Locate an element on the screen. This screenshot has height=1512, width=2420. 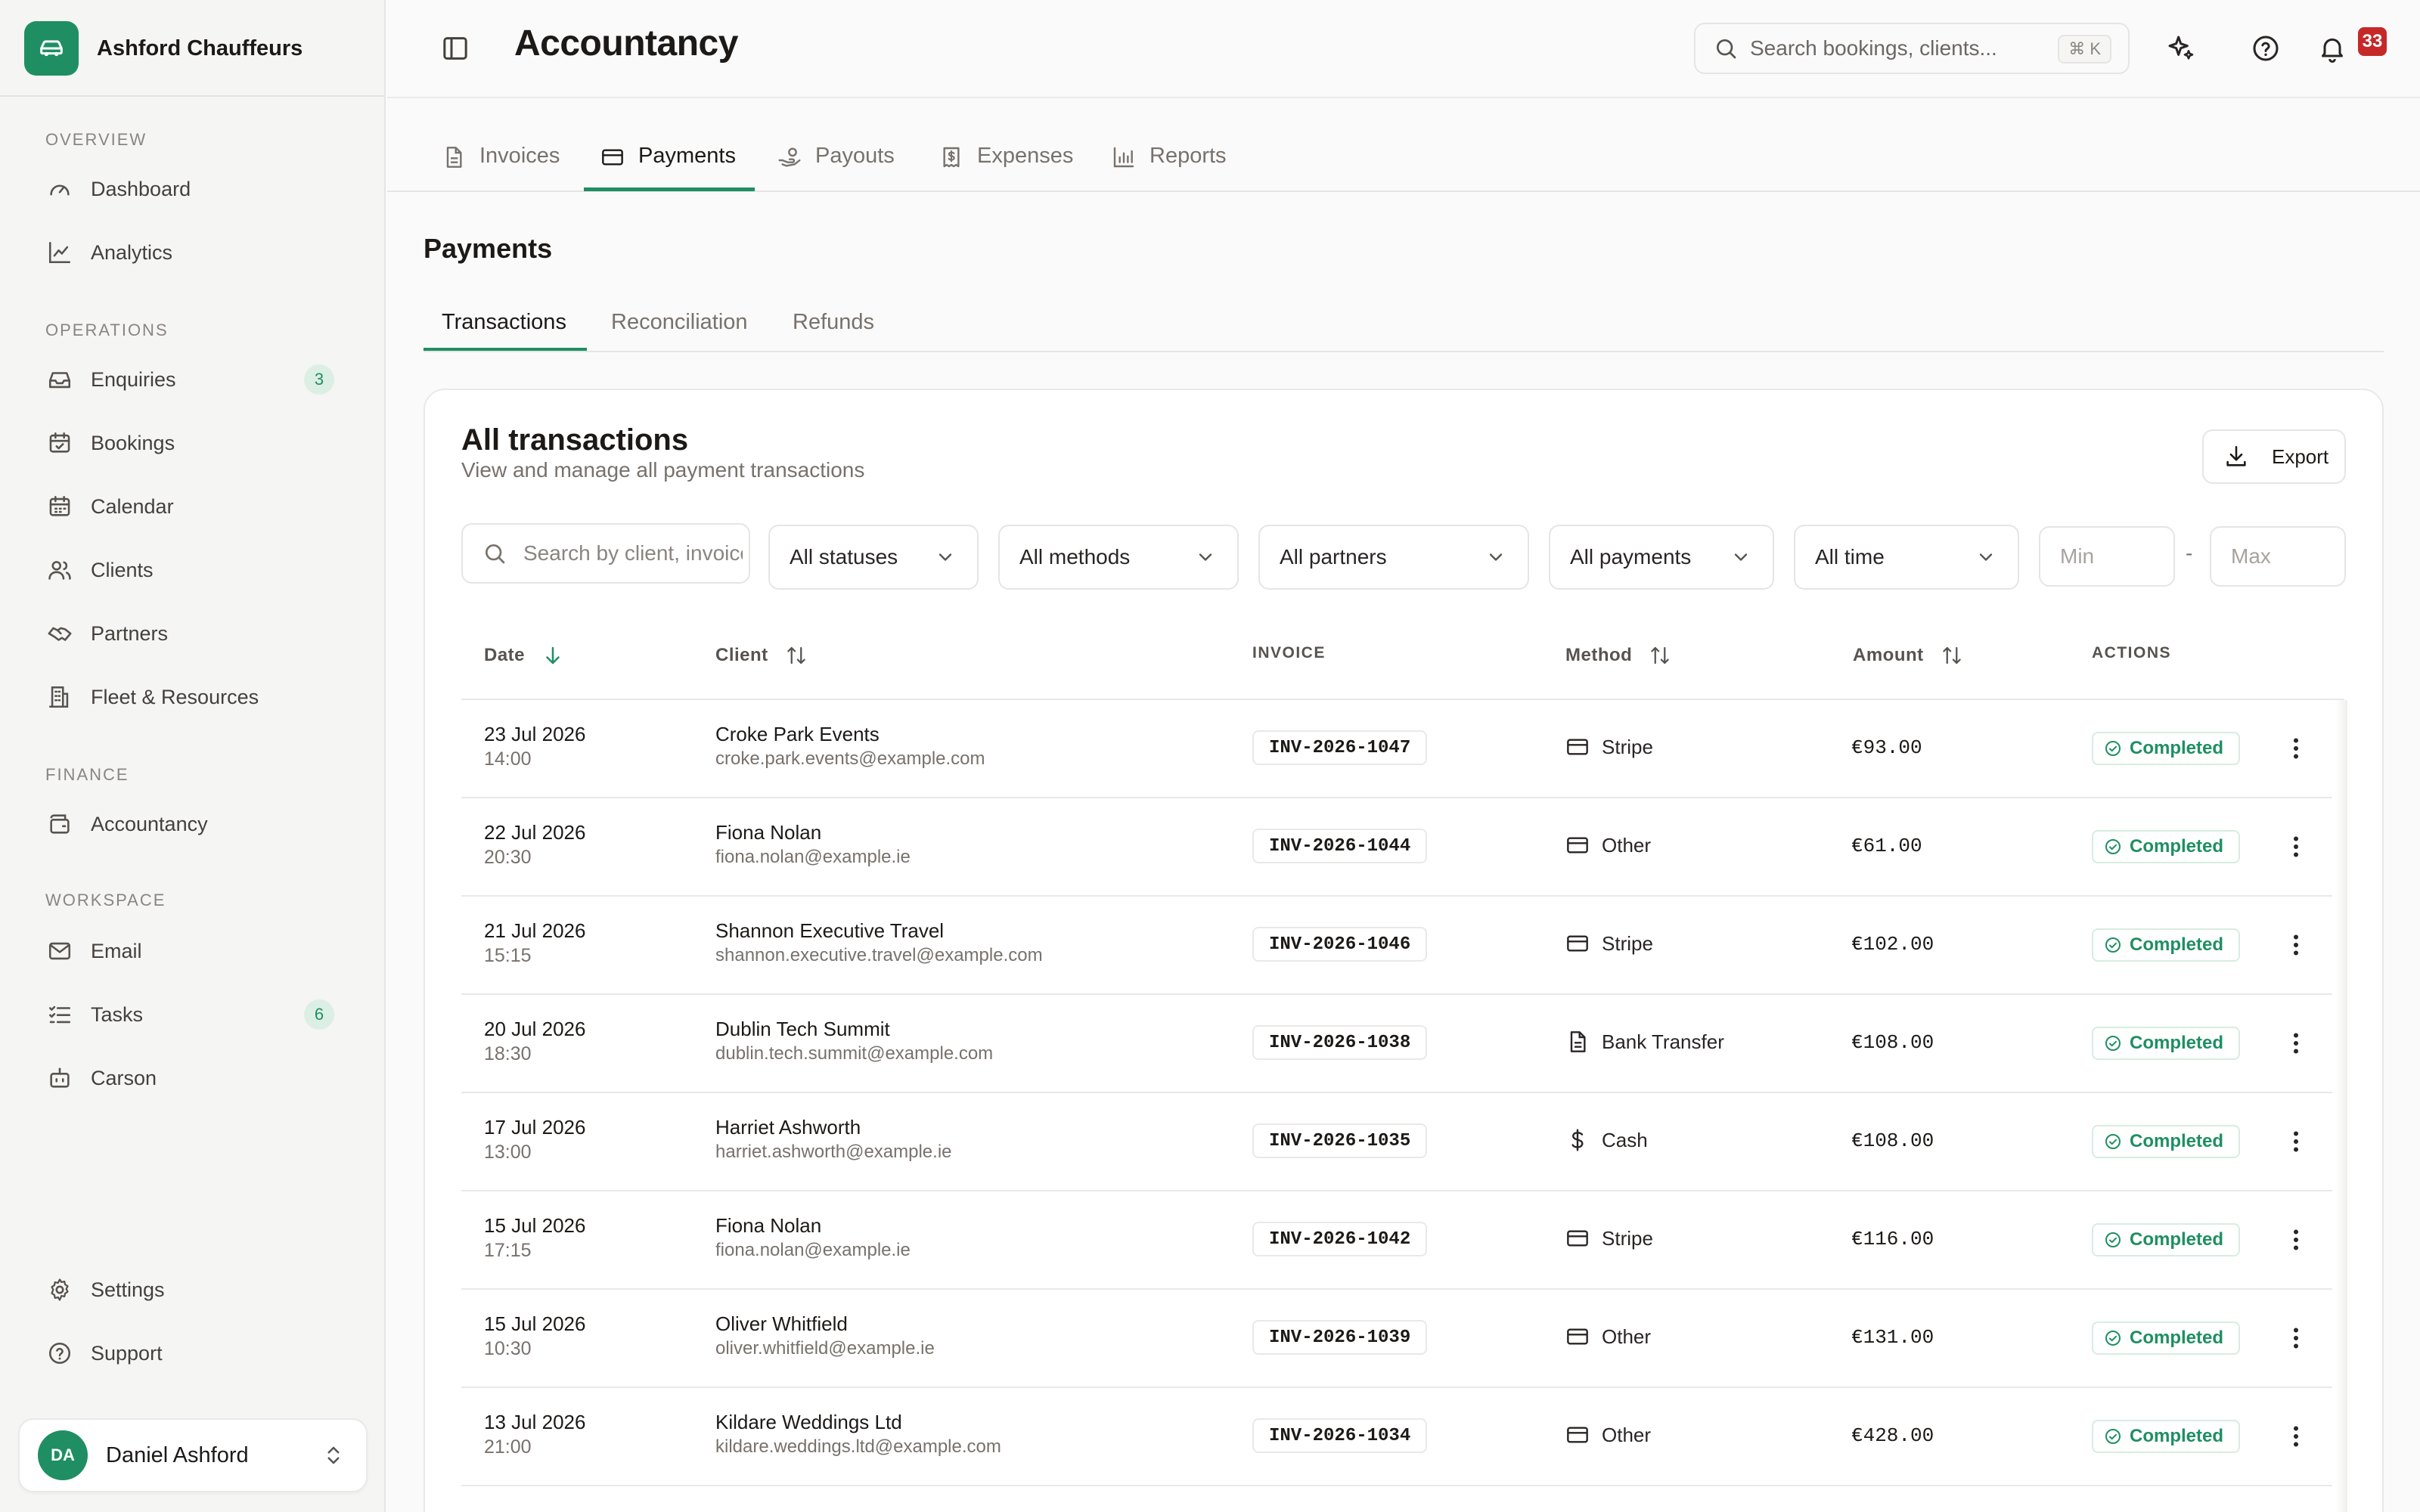
sidebar-item-label: Settings is located at coordinates (128, 1289).